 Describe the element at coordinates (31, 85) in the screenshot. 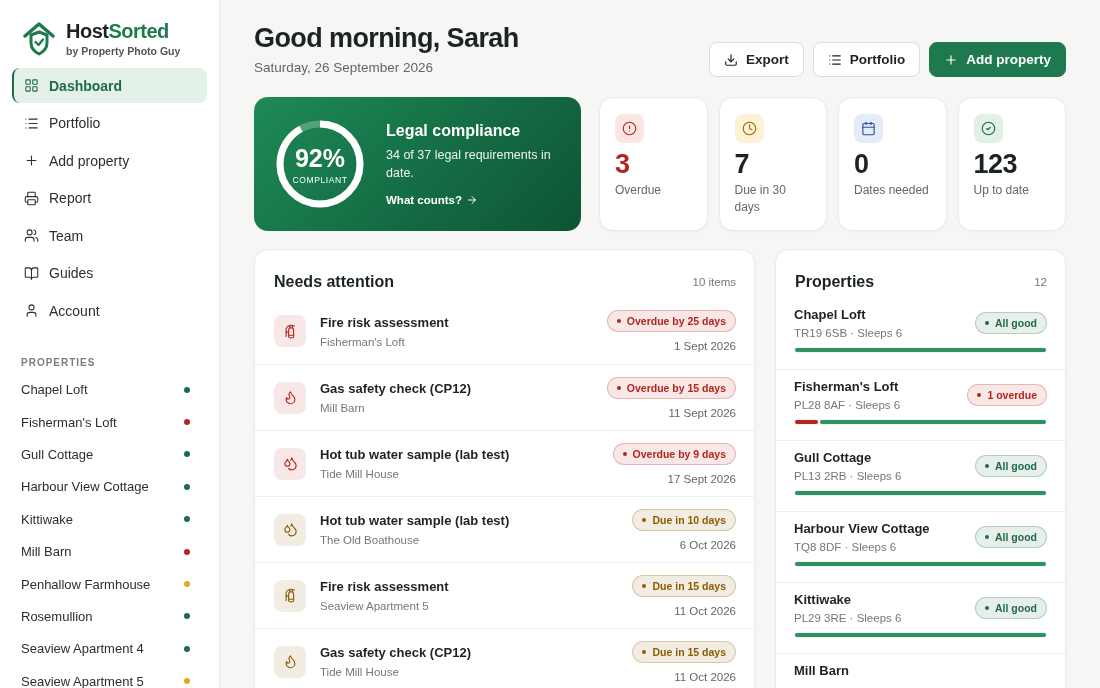

I see `grid-icon` at that location.